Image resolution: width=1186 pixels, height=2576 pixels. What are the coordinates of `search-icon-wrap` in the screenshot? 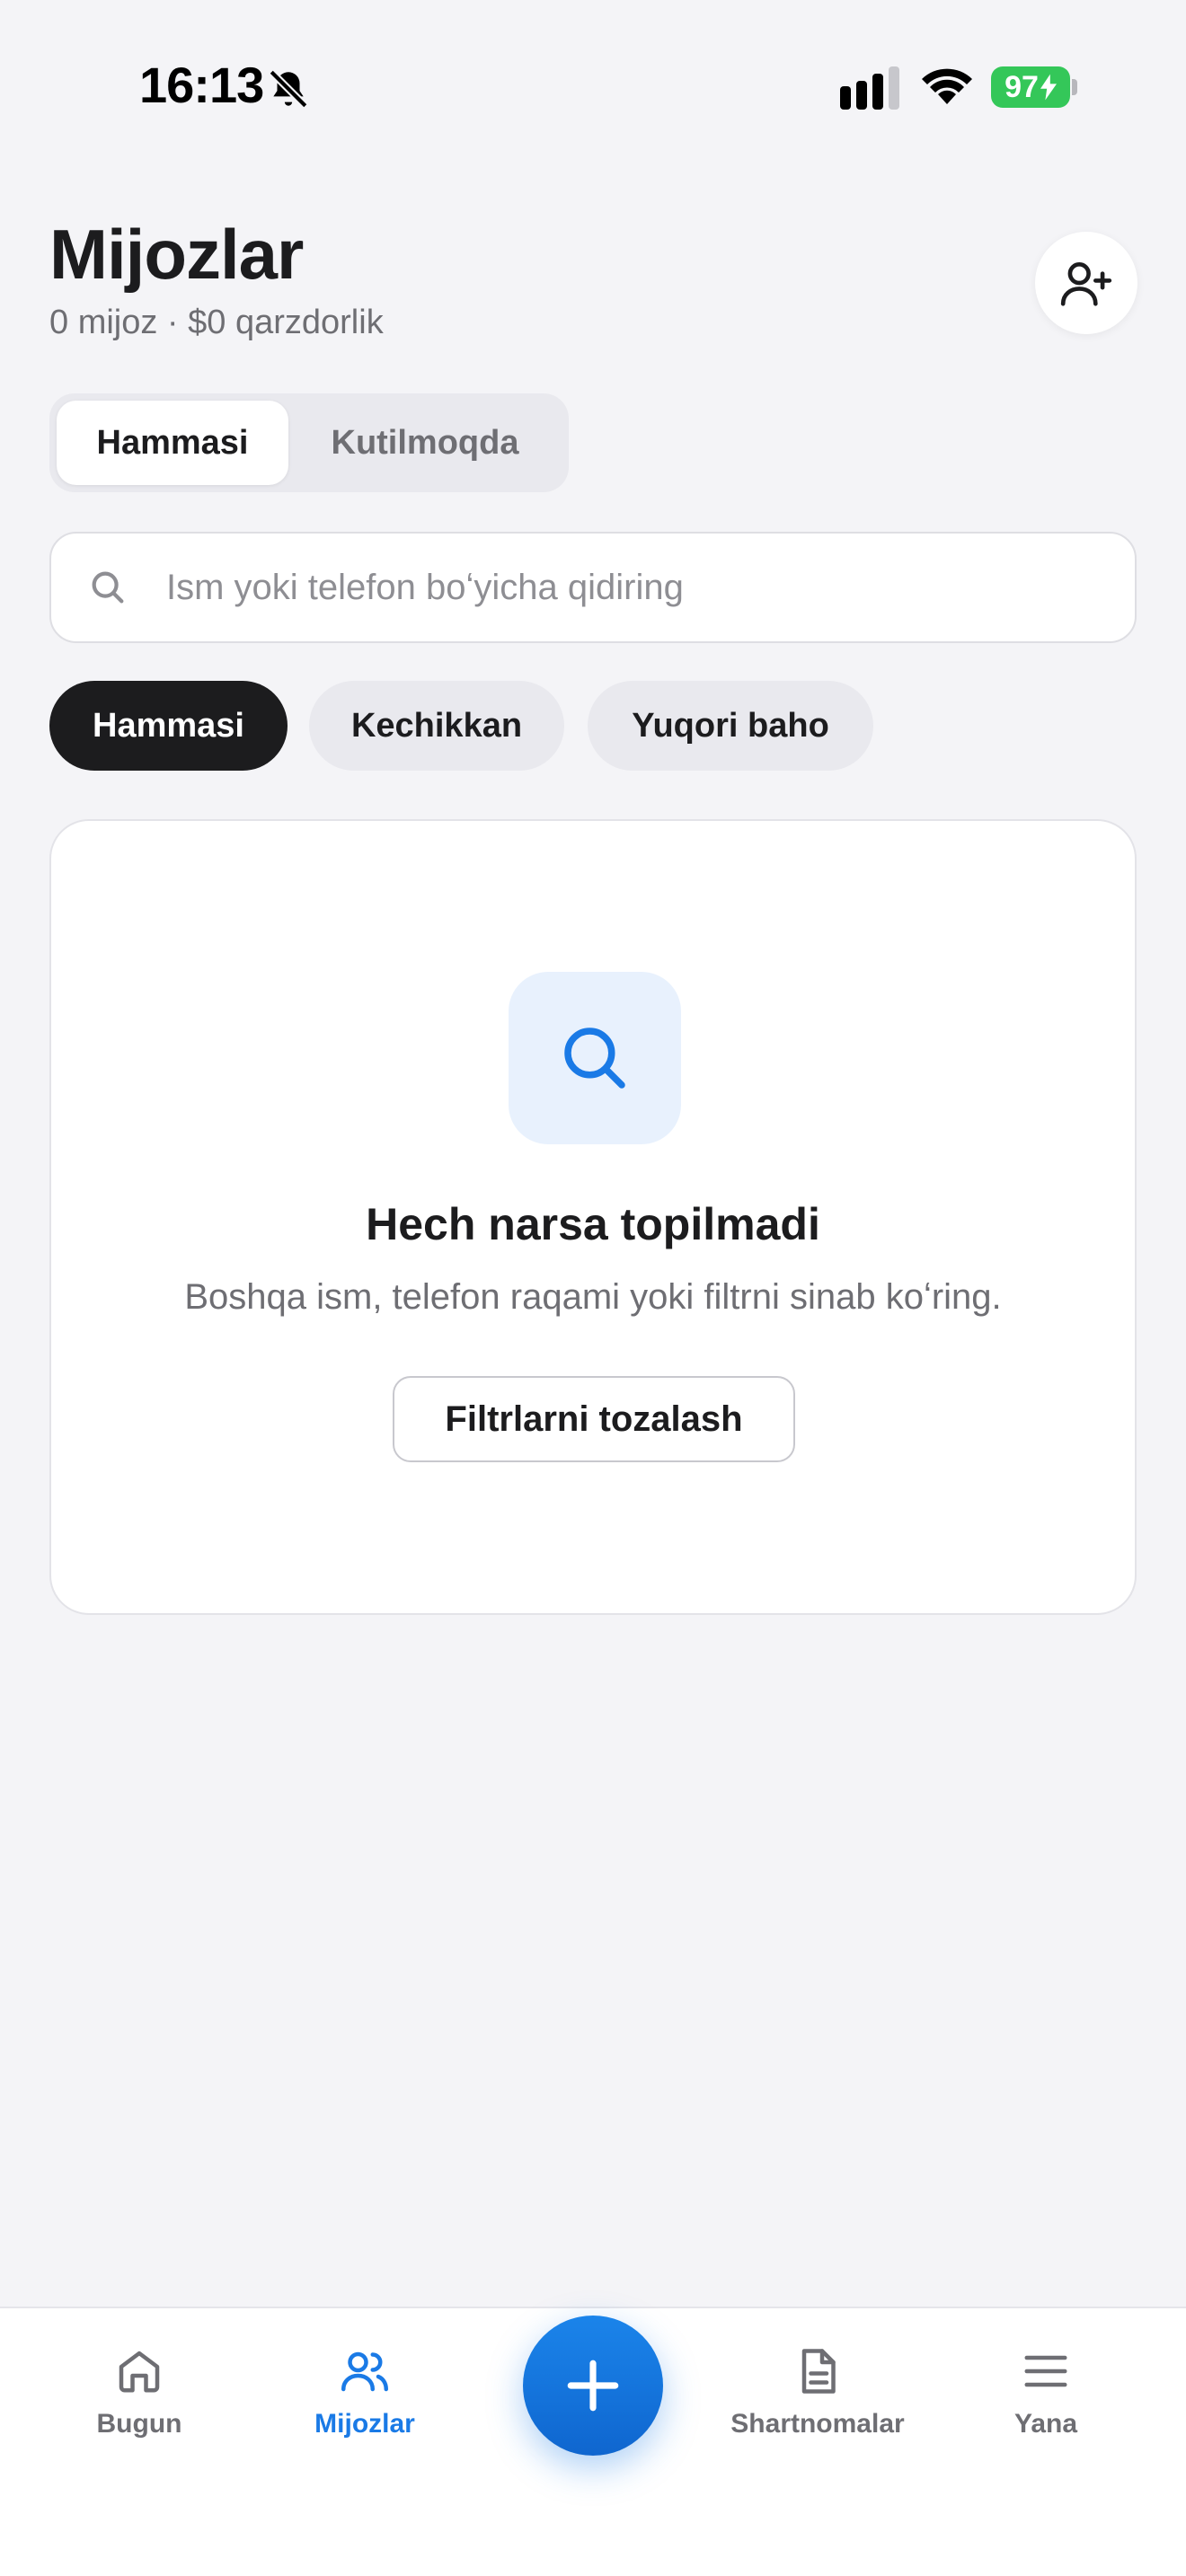 It's located at (118, 587).